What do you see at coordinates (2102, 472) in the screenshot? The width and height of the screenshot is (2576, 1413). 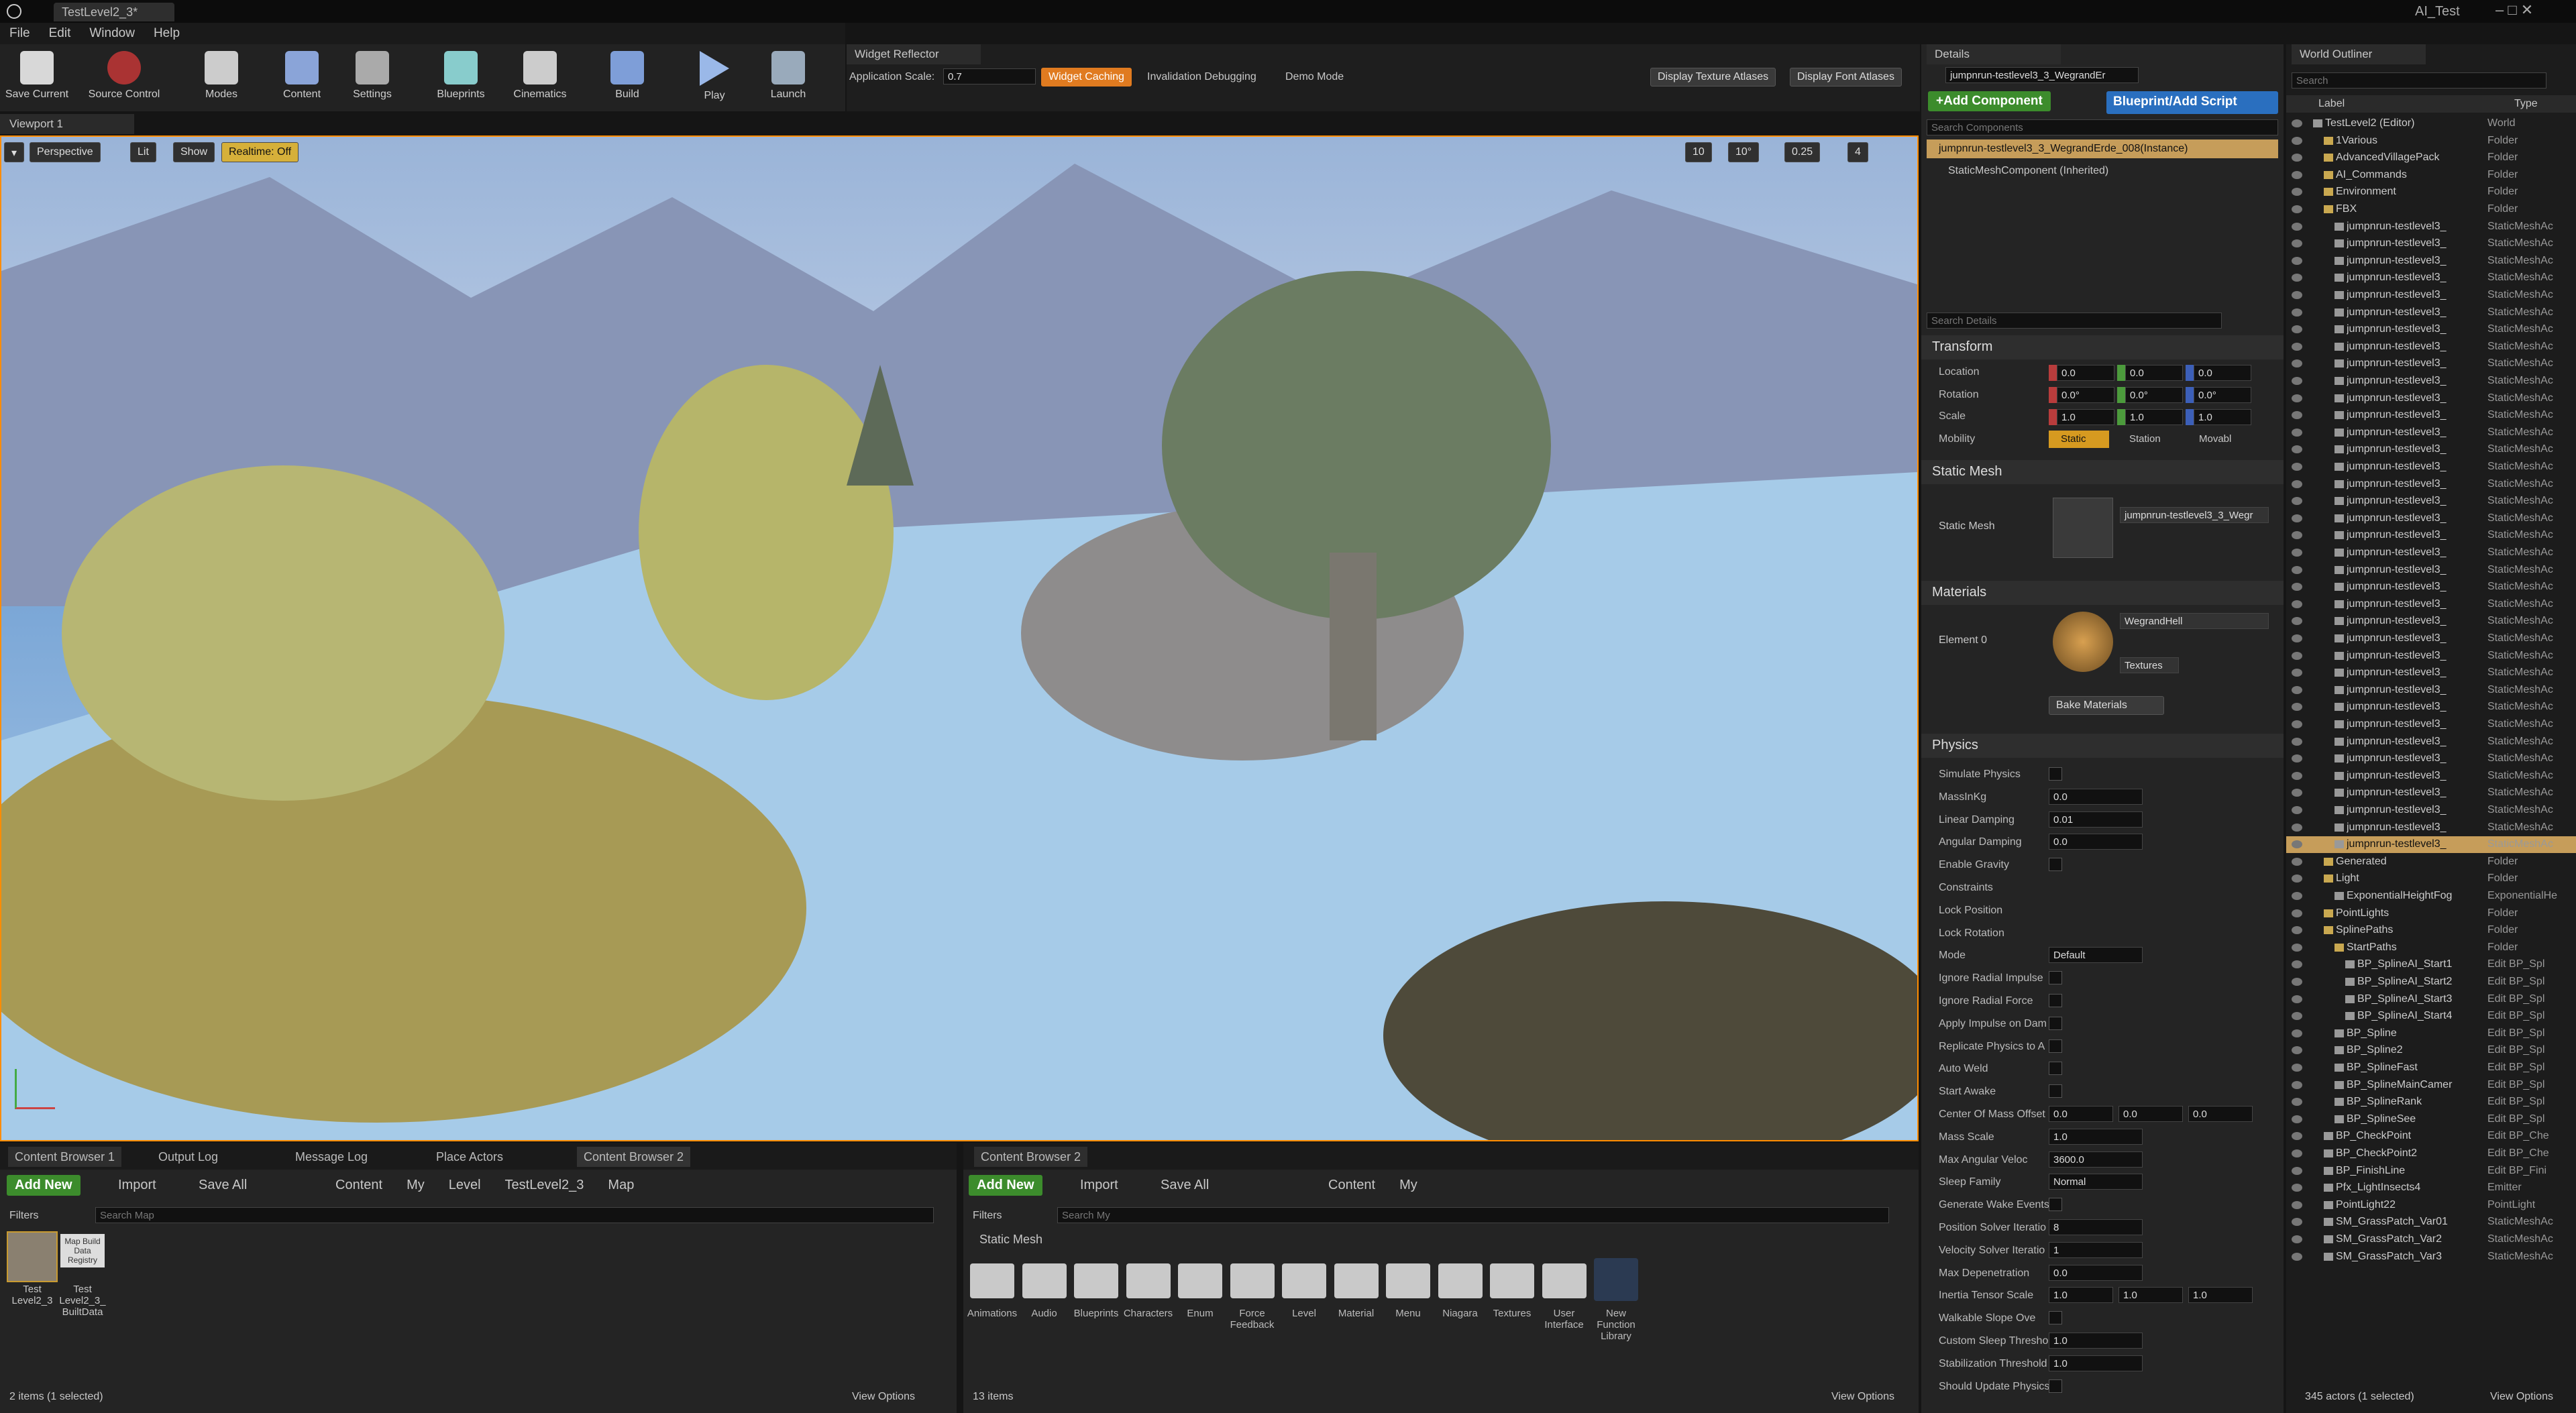 I see `section-static-mesh: Static Mesh` at bounding box center [2102, 472].